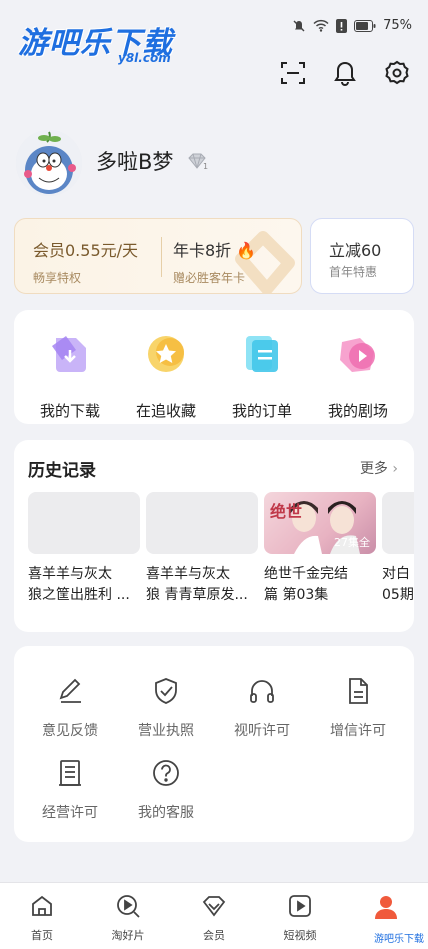 This screenshot has height=949, width=428. I want to click on promo-sub: 首年特惠, so click(353, 272).